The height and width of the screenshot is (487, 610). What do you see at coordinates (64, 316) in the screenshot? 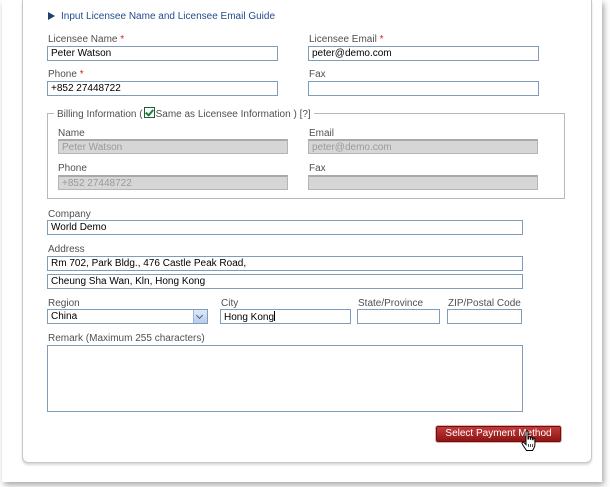
I see `region-selected-value: China` at bounding box center [64, 316].